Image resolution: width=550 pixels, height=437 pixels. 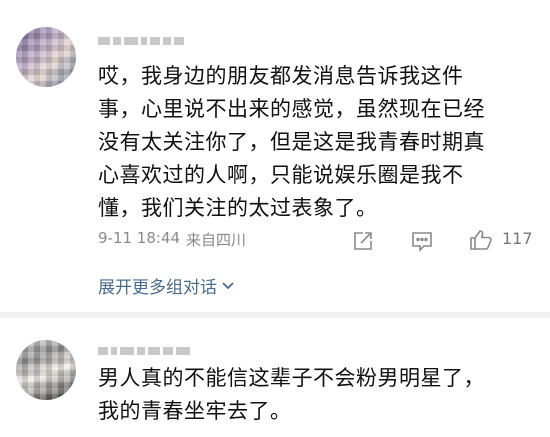 What do you see at coordinates (363, 243) in the screenshot?
I see `share-icon` at bounding box center [363, 243].